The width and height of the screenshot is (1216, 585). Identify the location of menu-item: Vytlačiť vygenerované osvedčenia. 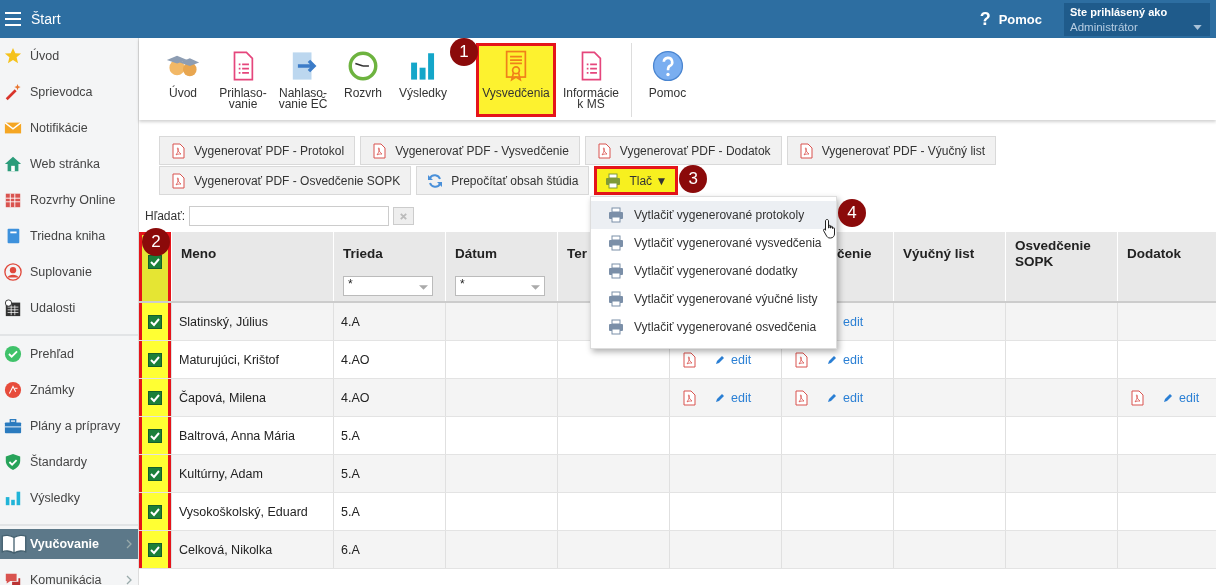
(713, 327).